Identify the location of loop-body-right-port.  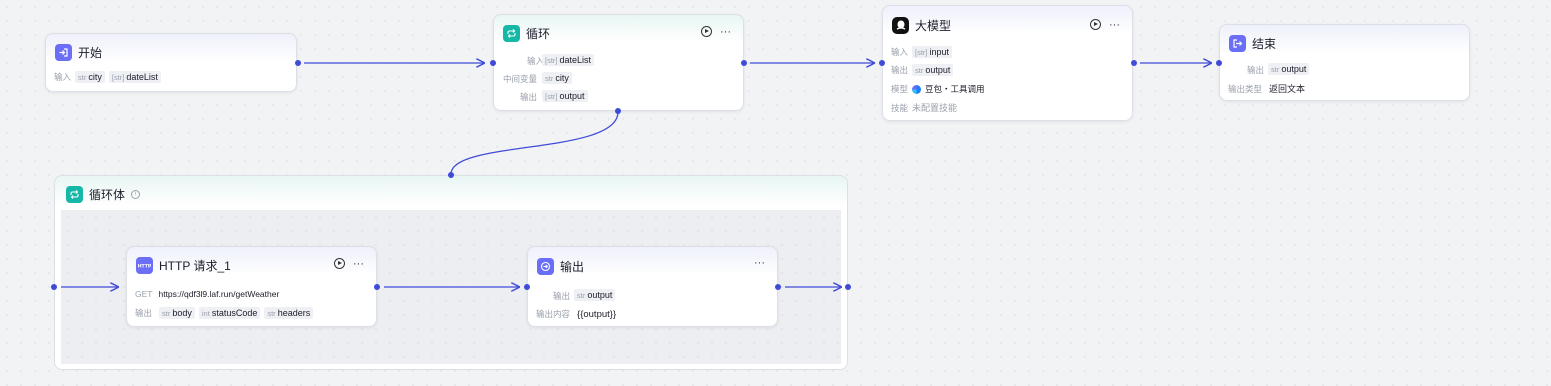
(848, 287).